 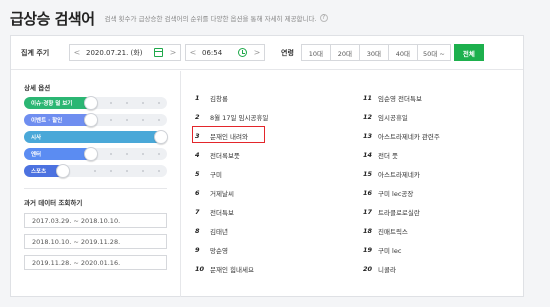 What do you see at coordinates (389, 250) in the screenshot?
I see `rank-keyword: 구미 lec` at bounding box center [389, 250].